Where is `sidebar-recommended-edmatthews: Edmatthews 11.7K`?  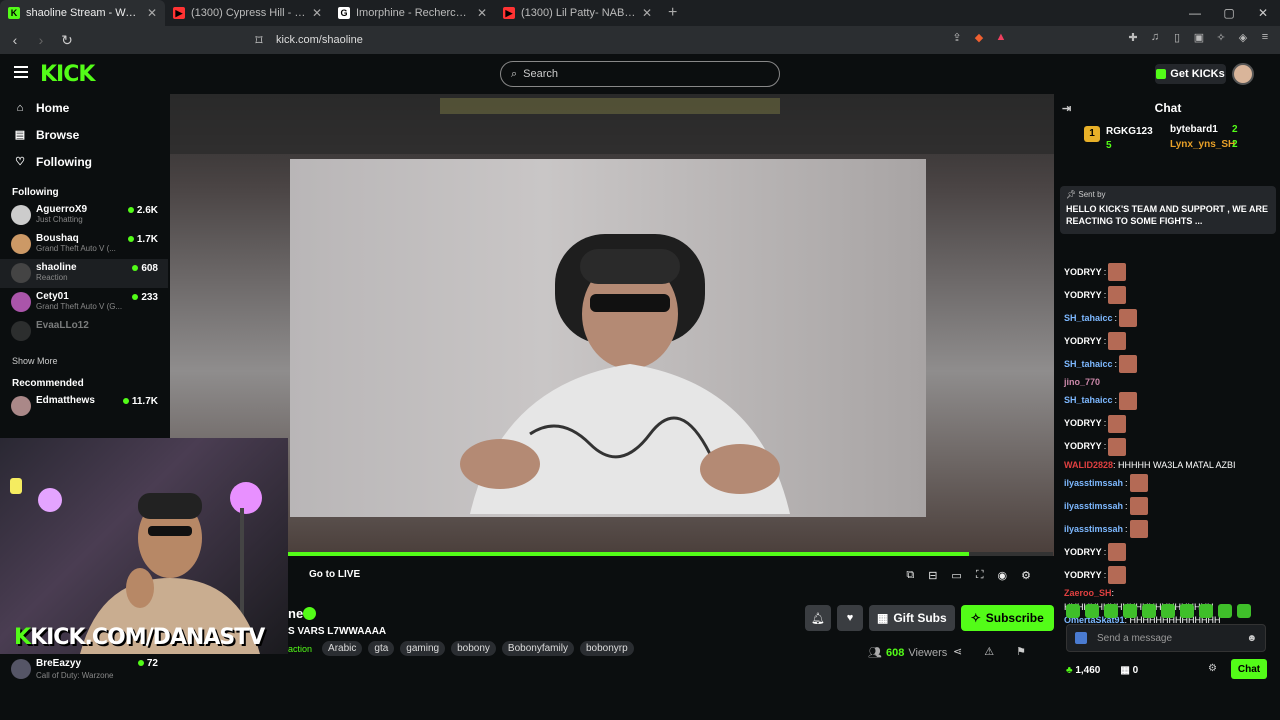 sidebar-recommended-edmatthews: Edmatthews 11.7K is located at coordinates (84, 406).